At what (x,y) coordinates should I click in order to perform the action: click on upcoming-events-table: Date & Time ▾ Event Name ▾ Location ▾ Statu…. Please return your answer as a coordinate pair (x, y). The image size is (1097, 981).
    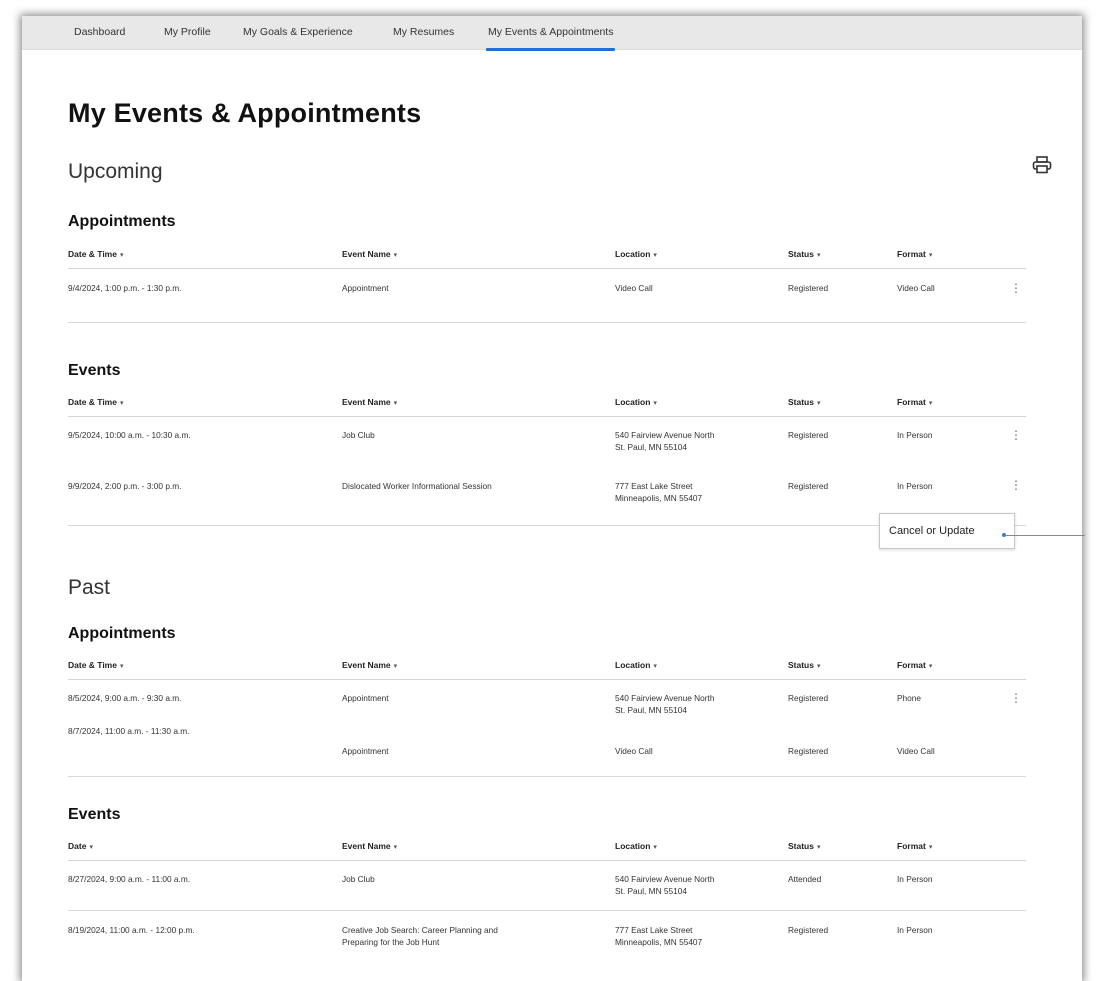
    Looking at the image, I should click on (547, 458).